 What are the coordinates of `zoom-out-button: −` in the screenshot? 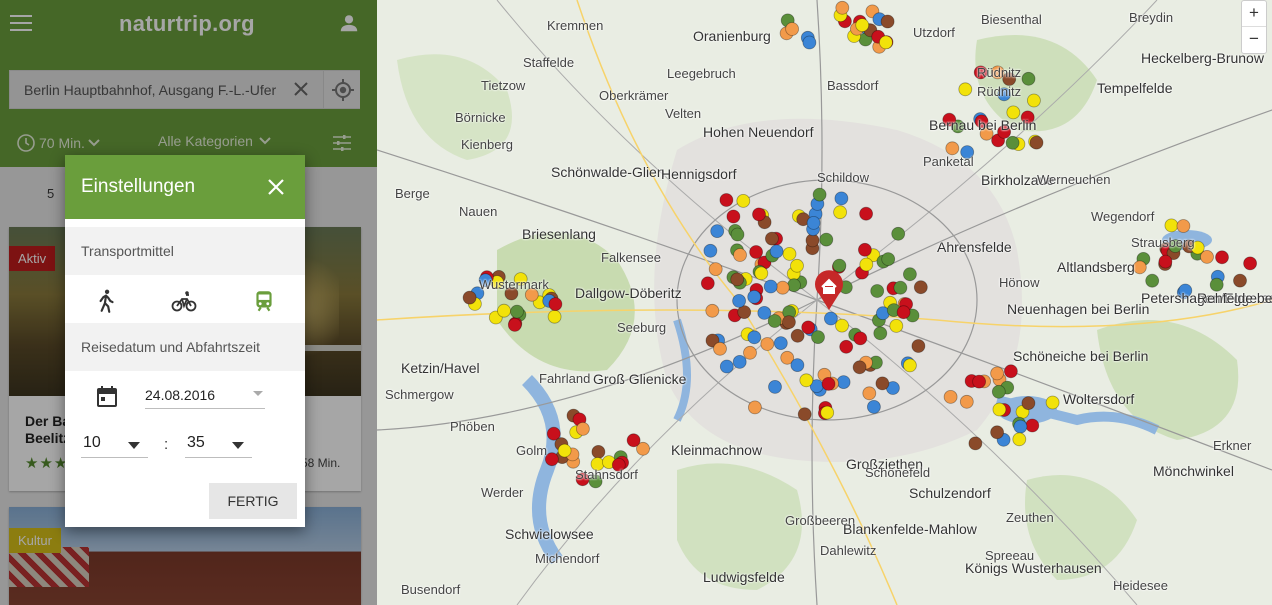 It's located at (1254, 40).